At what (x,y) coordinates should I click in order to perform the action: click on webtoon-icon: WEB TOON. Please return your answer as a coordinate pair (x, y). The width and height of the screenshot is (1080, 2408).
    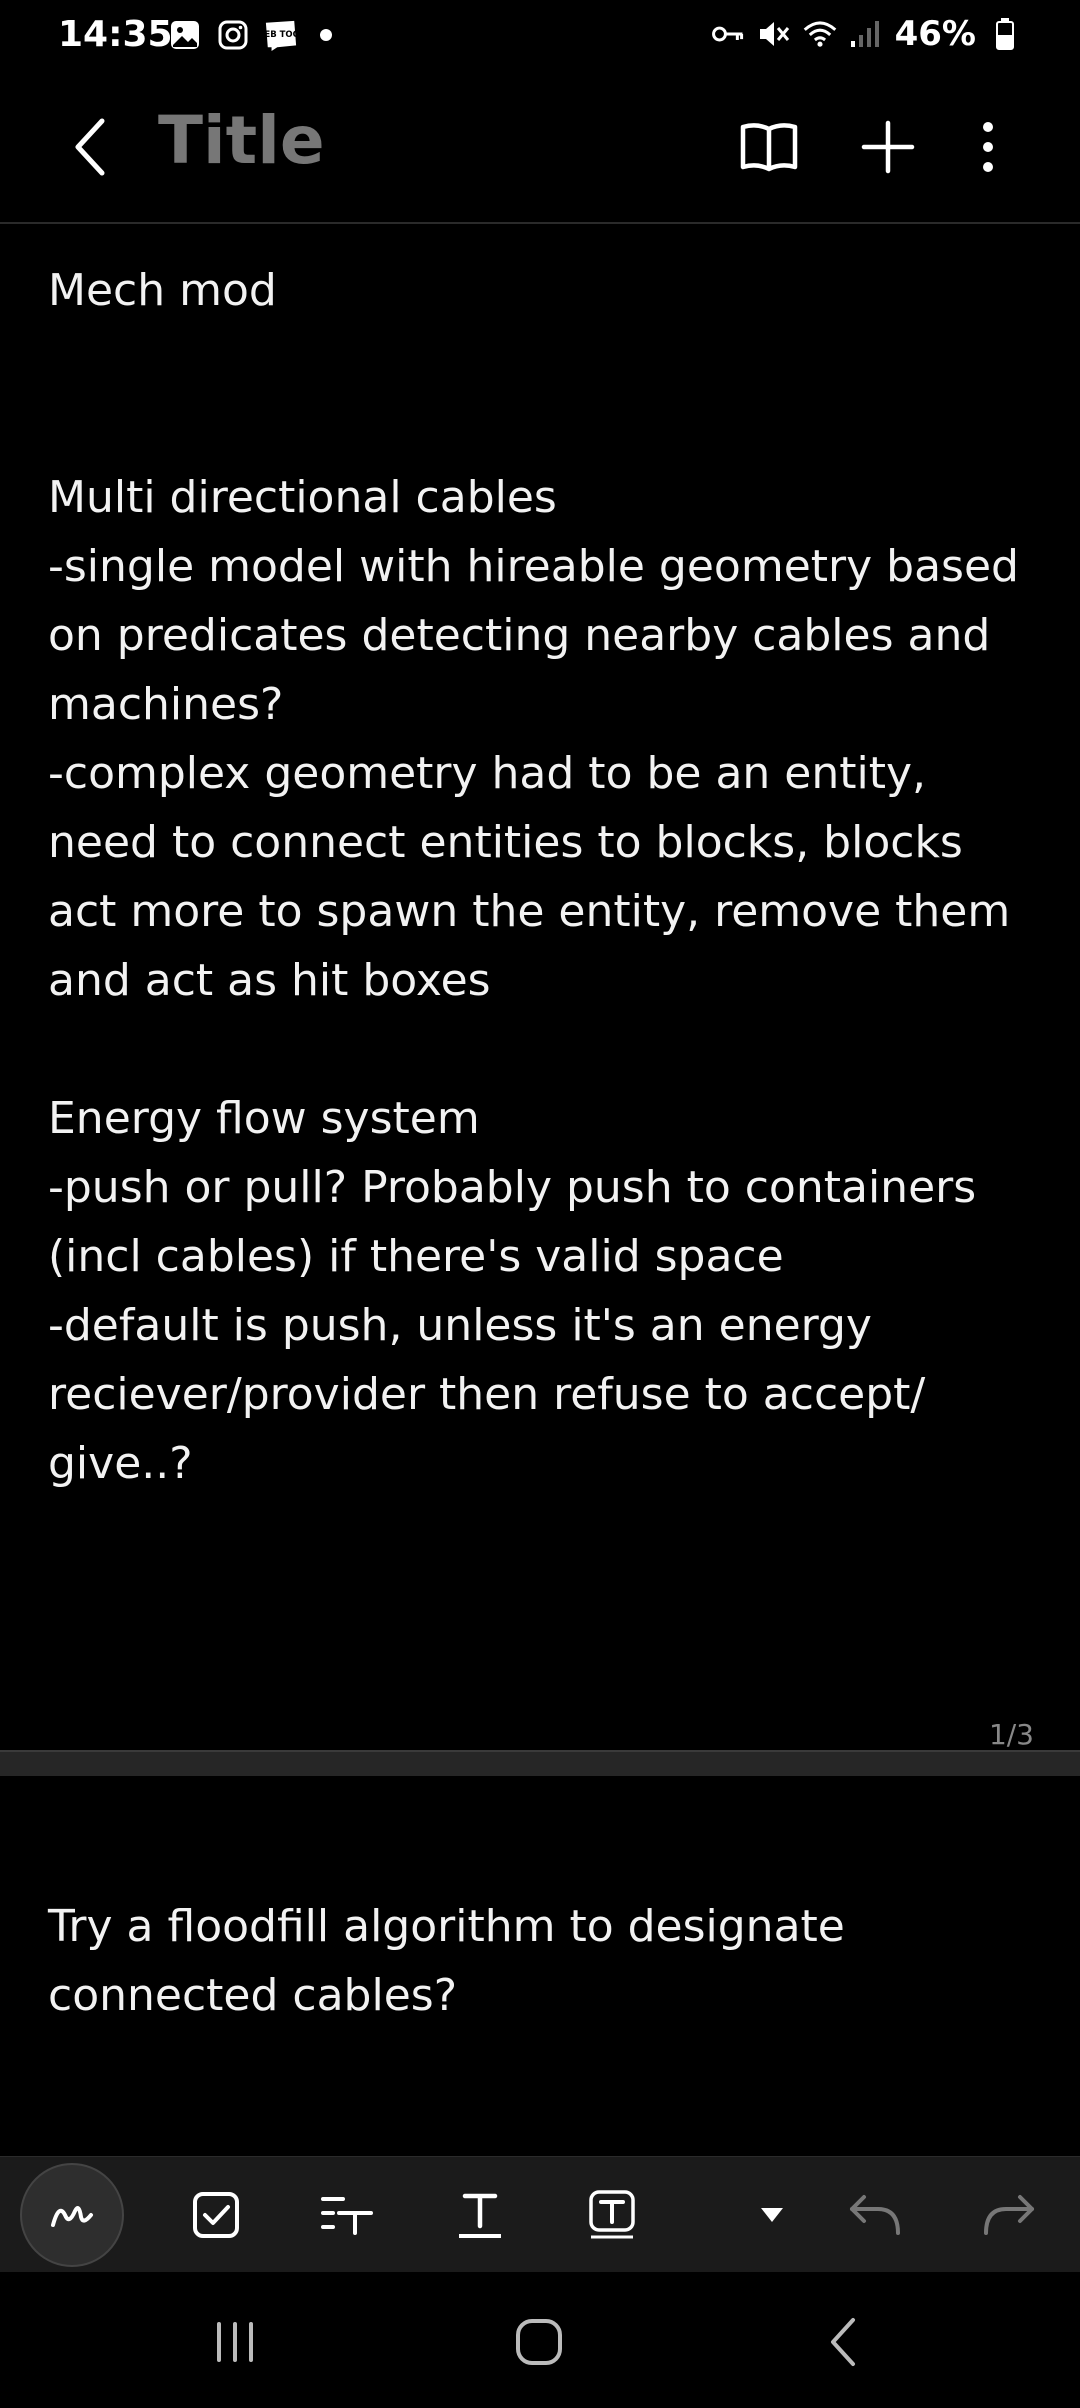
    Looking at the image, I should click on (281, 35).